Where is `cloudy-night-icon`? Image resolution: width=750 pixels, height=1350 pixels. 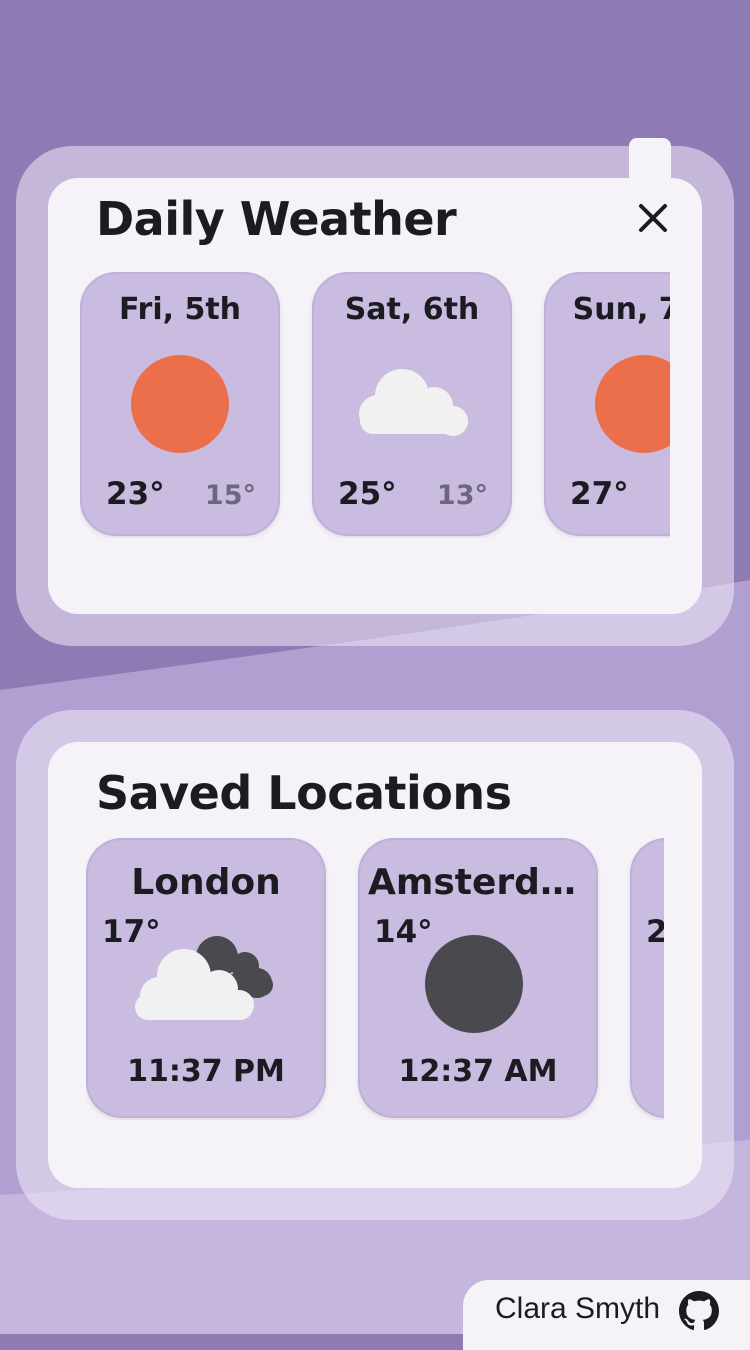
cloudy-night-icon is located at coordinates (204, 978).